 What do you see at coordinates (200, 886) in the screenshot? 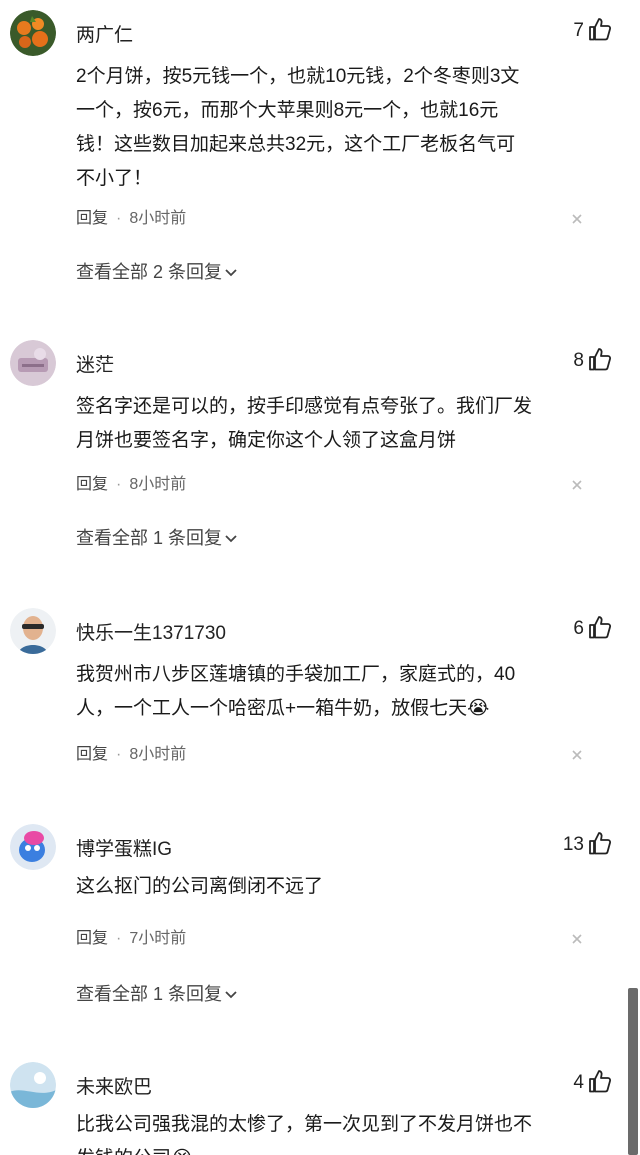
I see `comment-line: 这么抠门的公司离倒闭不远了` at bounding box center [200, 886].